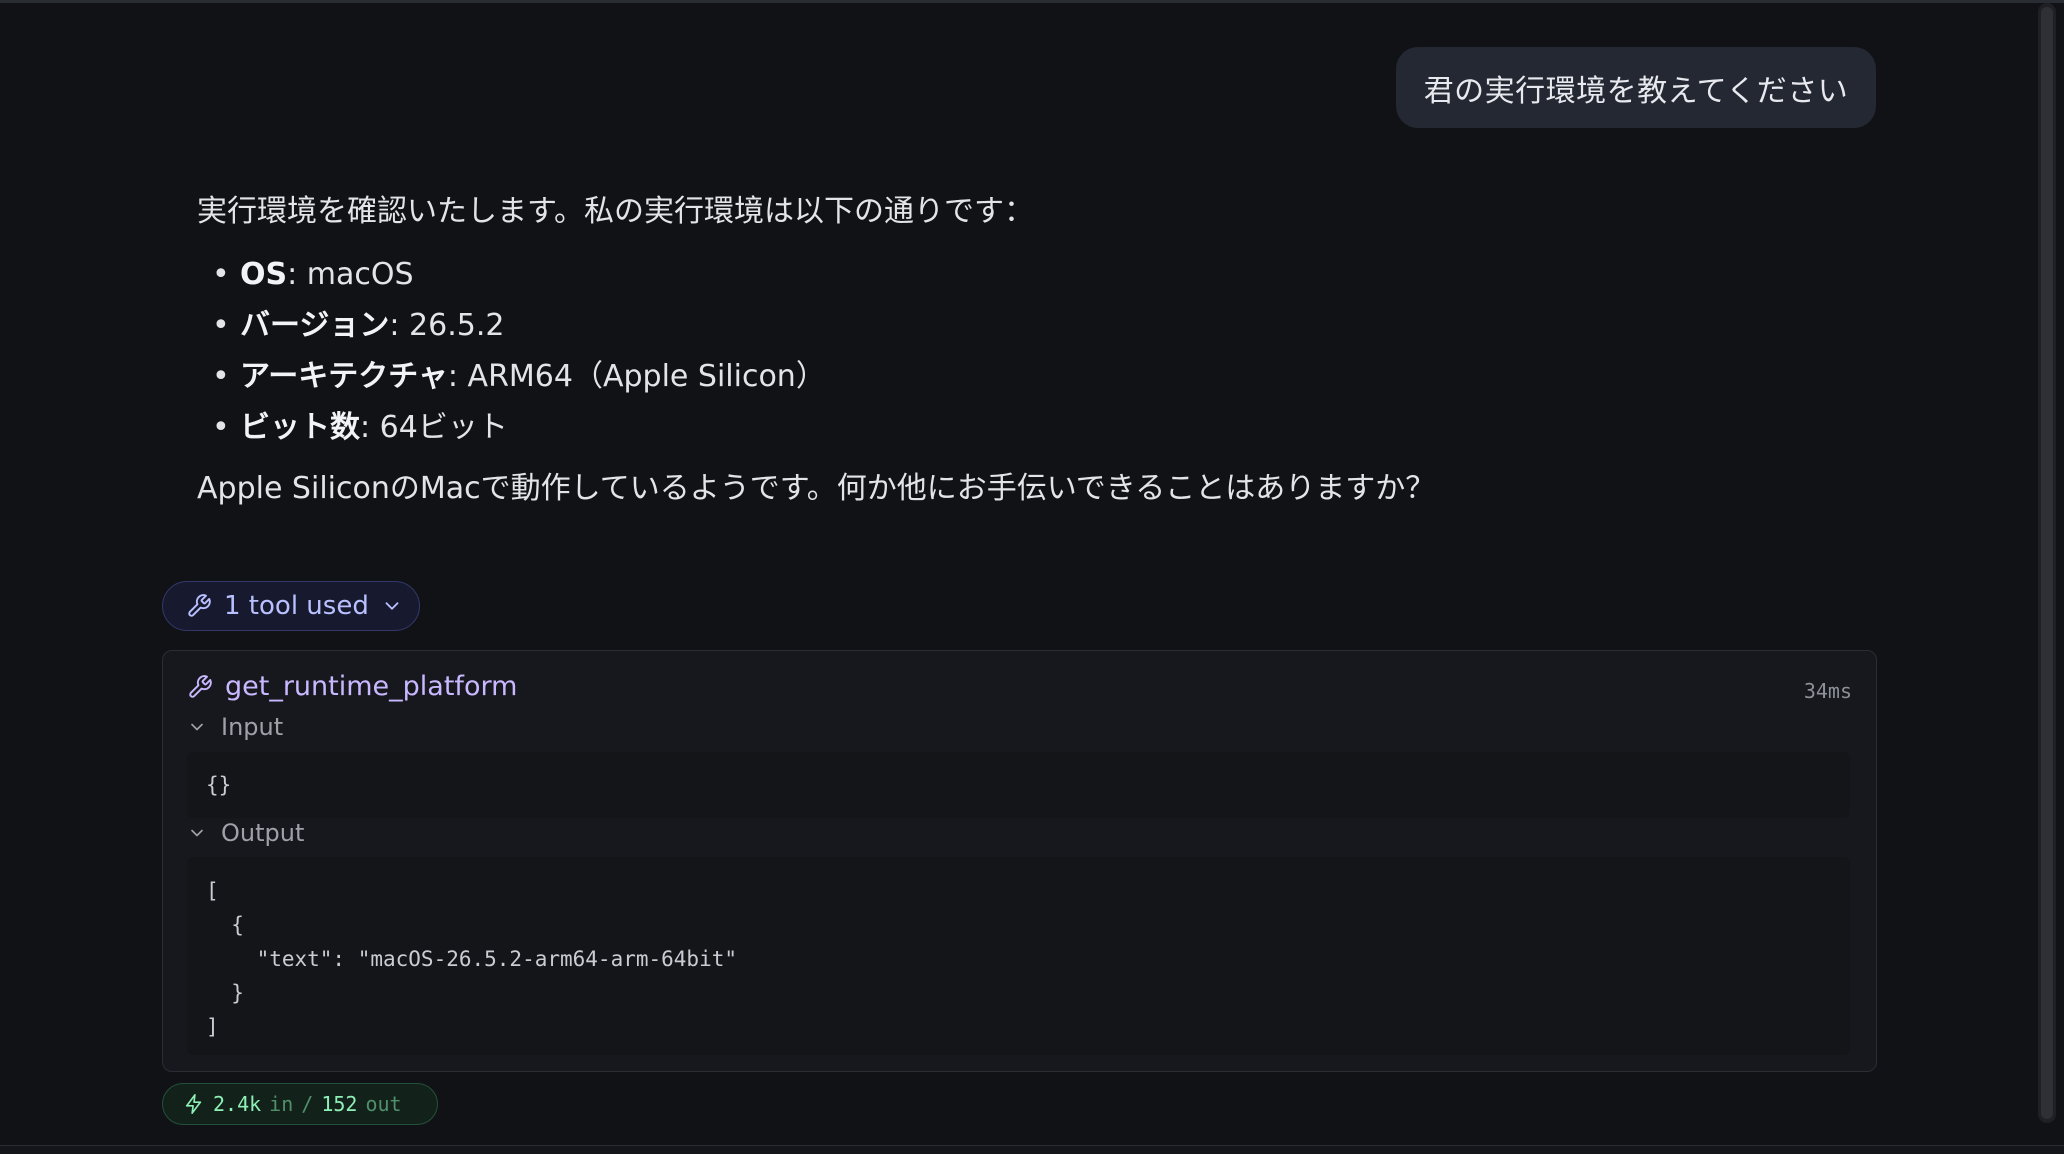 The width and height of the screenshot is (2064, 1154). What do you see at coordinates (383, 1104) in the screenshot?
I see `tokens-out-label: out` at bounding box center [383, 1104].